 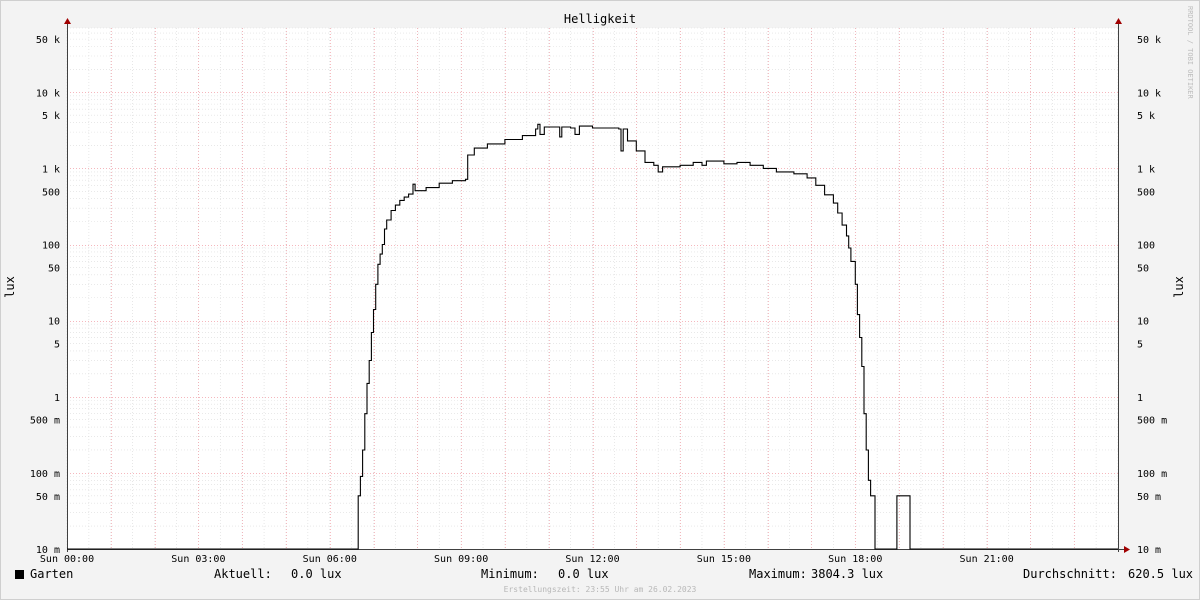 I want to click on y-tick-label-right: 50 m, so click(x=1149, y=497).